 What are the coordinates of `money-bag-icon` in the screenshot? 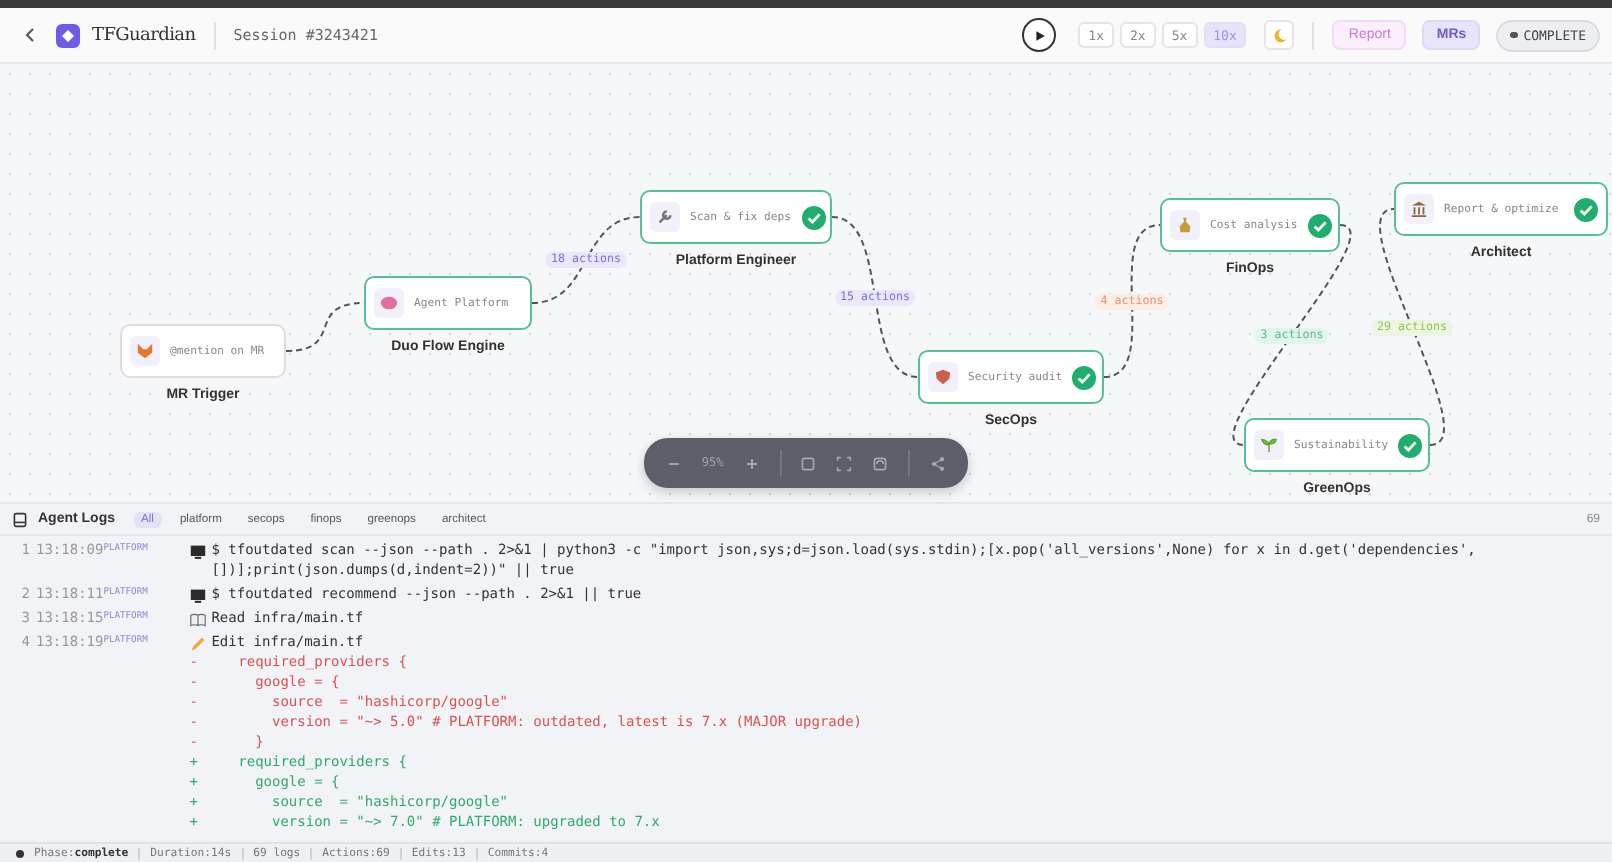 It's located at (1185, 225).